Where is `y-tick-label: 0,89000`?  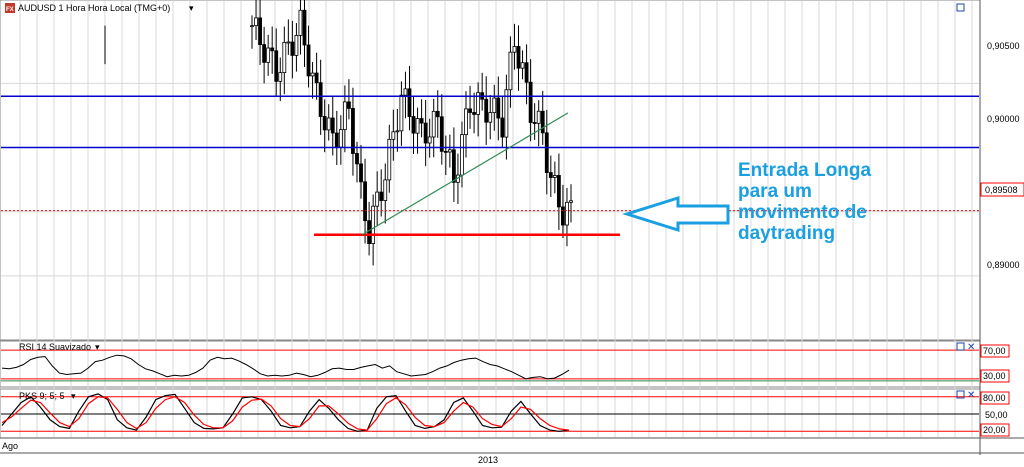 y-tick-label: 0,89000 is located at coordinates (1003, 265).